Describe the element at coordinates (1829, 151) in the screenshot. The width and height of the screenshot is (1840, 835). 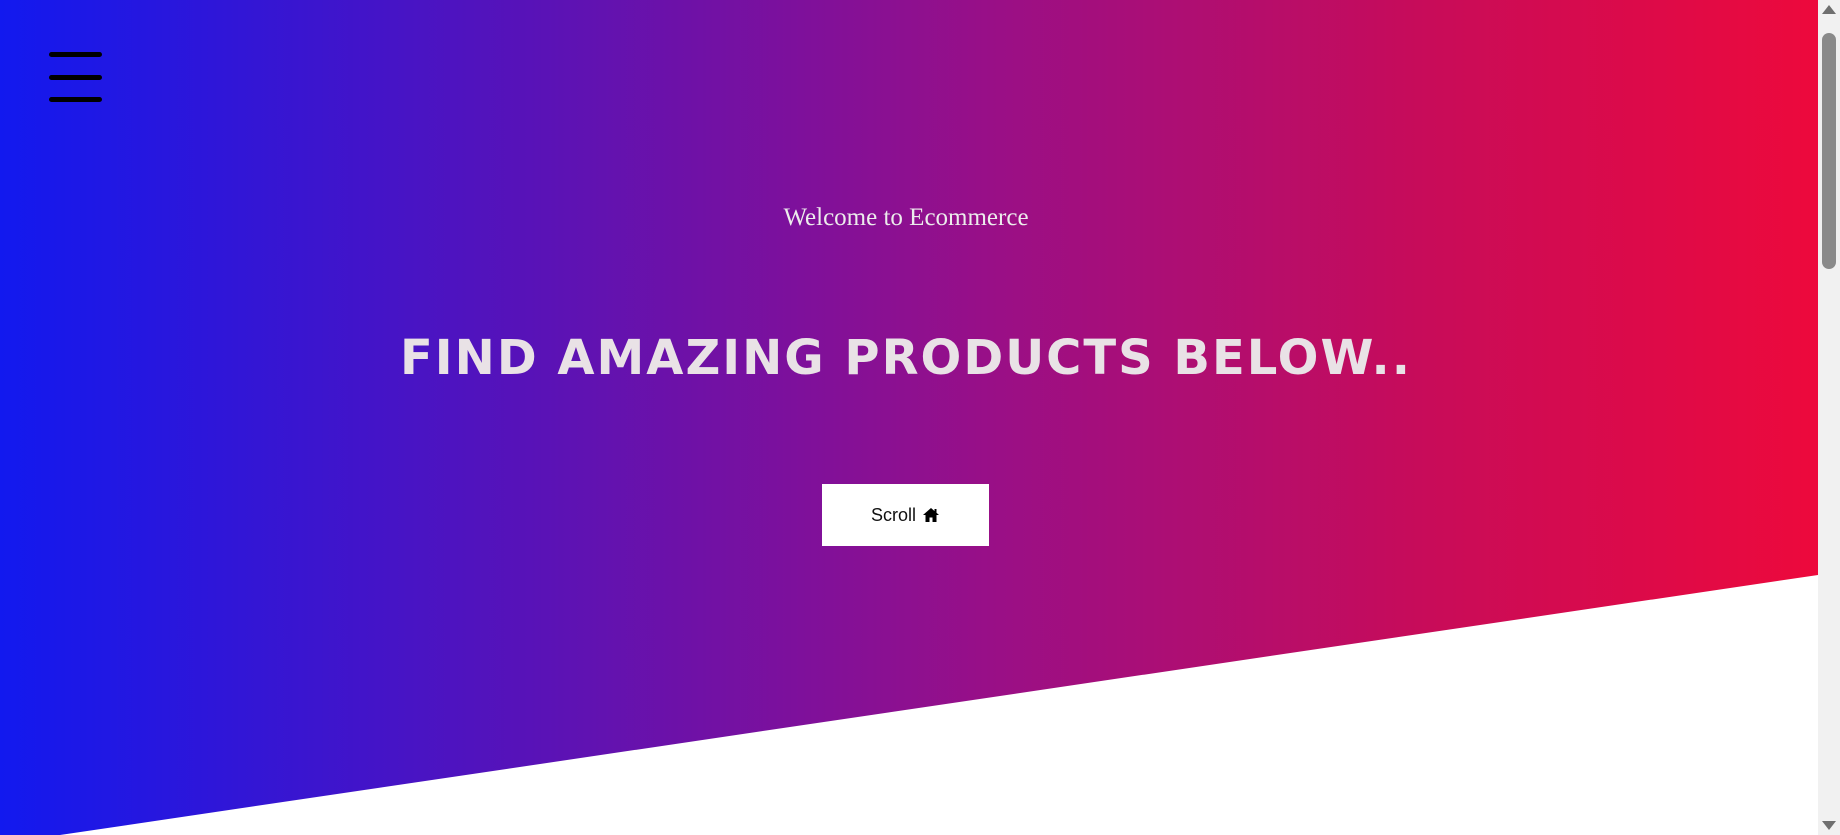
I see `scrollbar-thumb` at that location.